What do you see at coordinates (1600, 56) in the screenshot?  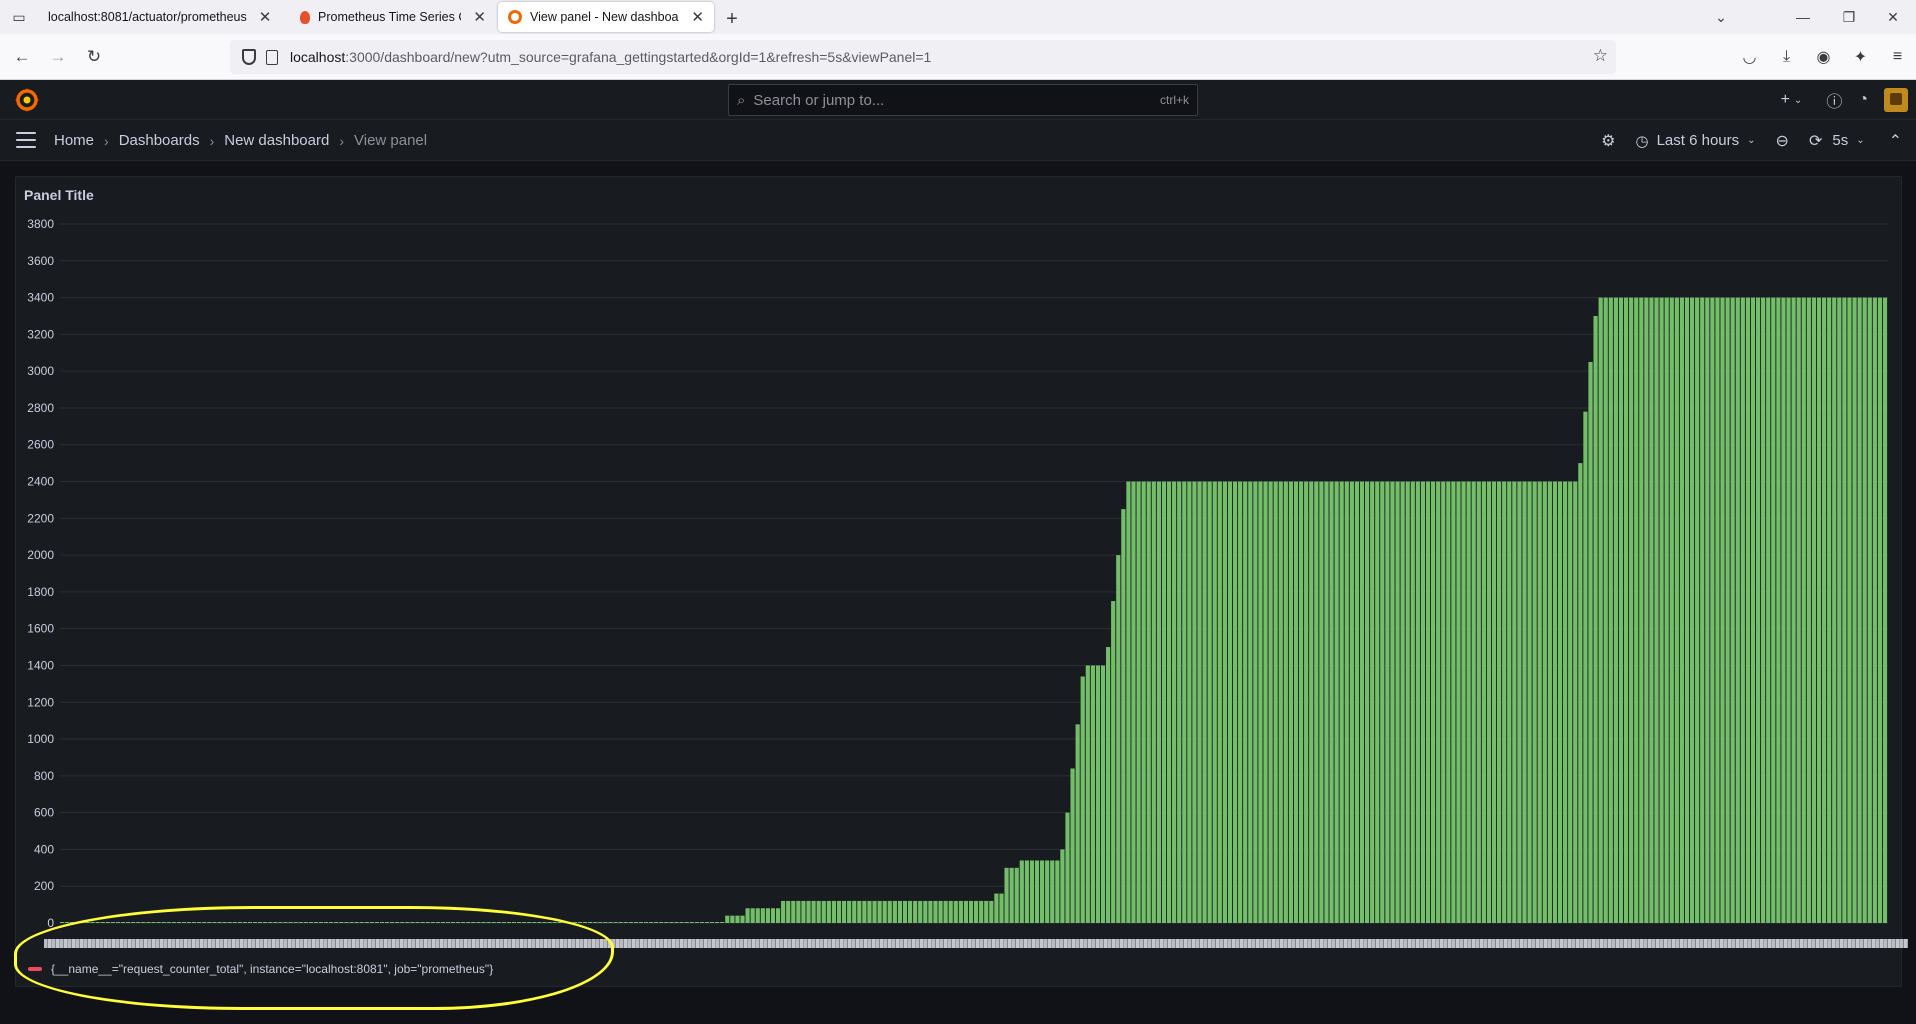 I see `bookmark-star-icon: ☆` at bounding box center [1600, 56].